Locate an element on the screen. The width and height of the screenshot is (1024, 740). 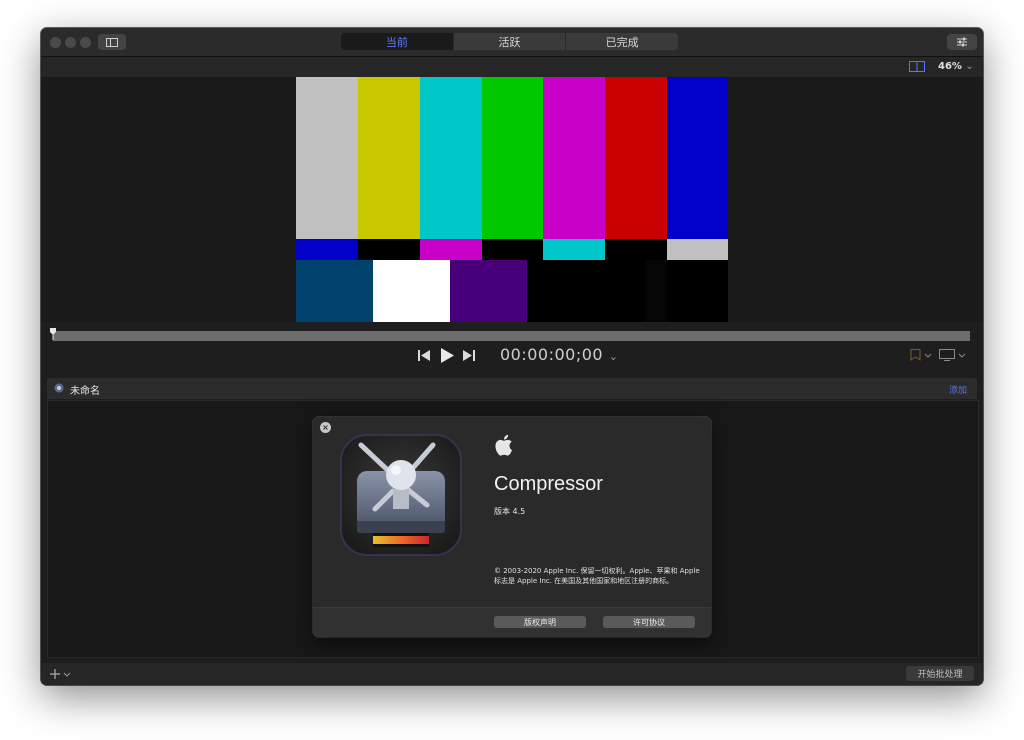
inspector-icon is located at coordinates (962, 42).